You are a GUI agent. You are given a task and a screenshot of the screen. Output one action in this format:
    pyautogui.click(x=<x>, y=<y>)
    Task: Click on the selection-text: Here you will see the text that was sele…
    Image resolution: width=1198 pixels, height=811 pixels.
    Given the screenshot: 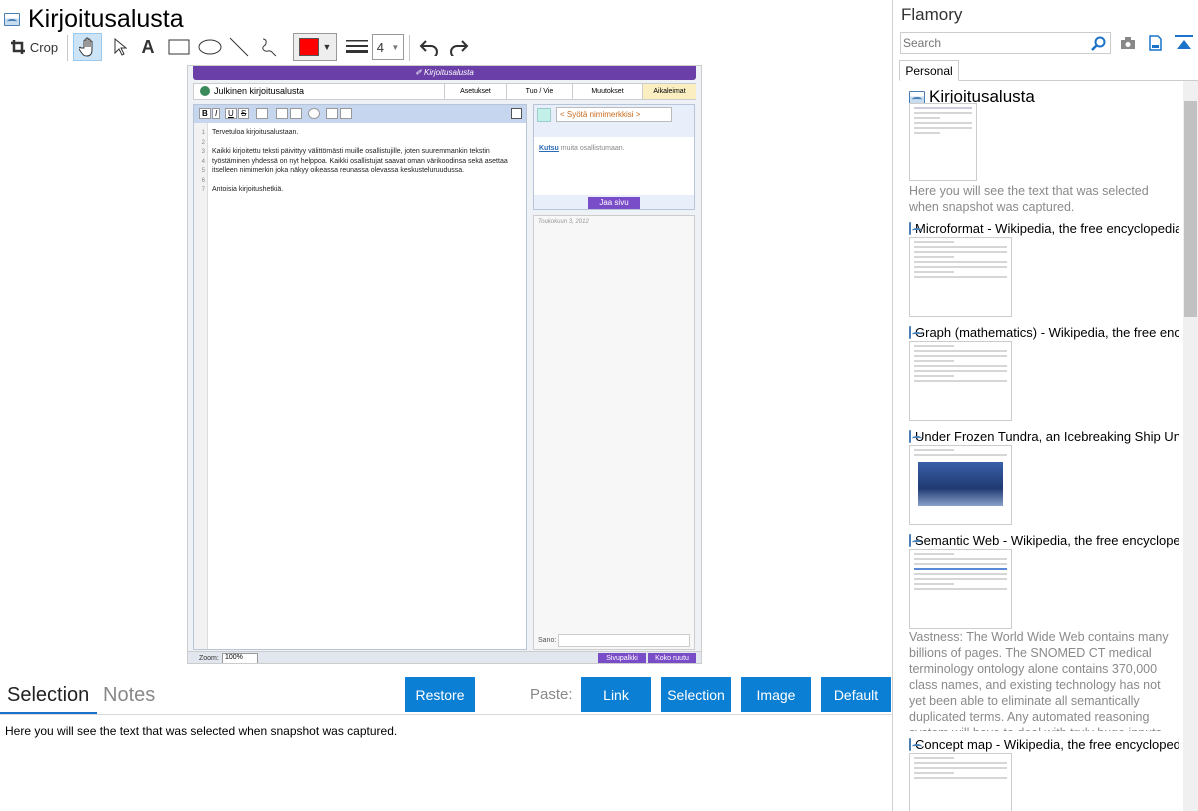 What is the action you would take?
    pyautogui.click(x=201, y=731)
    